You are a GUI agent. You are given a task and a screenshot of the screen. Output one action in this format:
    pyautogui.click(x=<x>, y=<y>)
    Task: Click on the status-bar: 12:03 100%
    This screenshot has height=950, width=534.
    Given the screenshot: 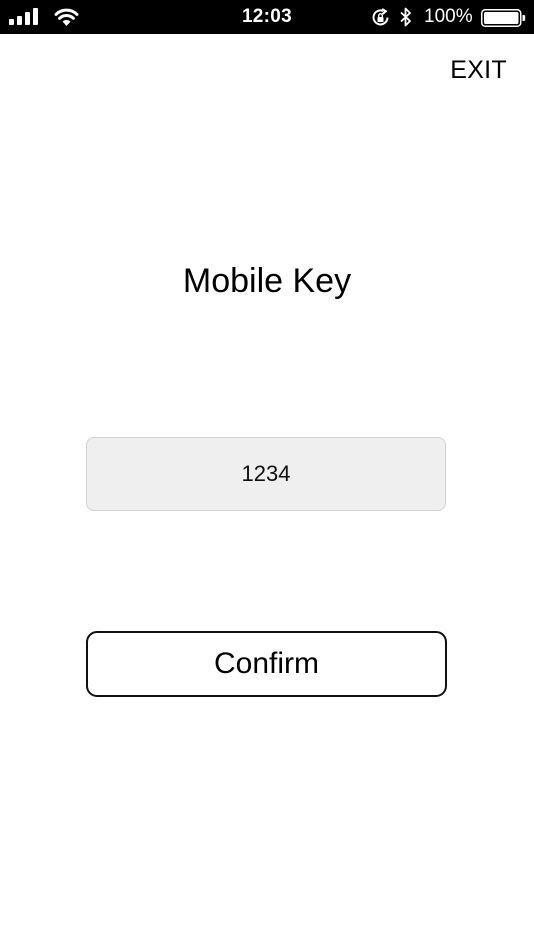 What is the action you would take?
    pyautogui.click(x=267, y=17)
    